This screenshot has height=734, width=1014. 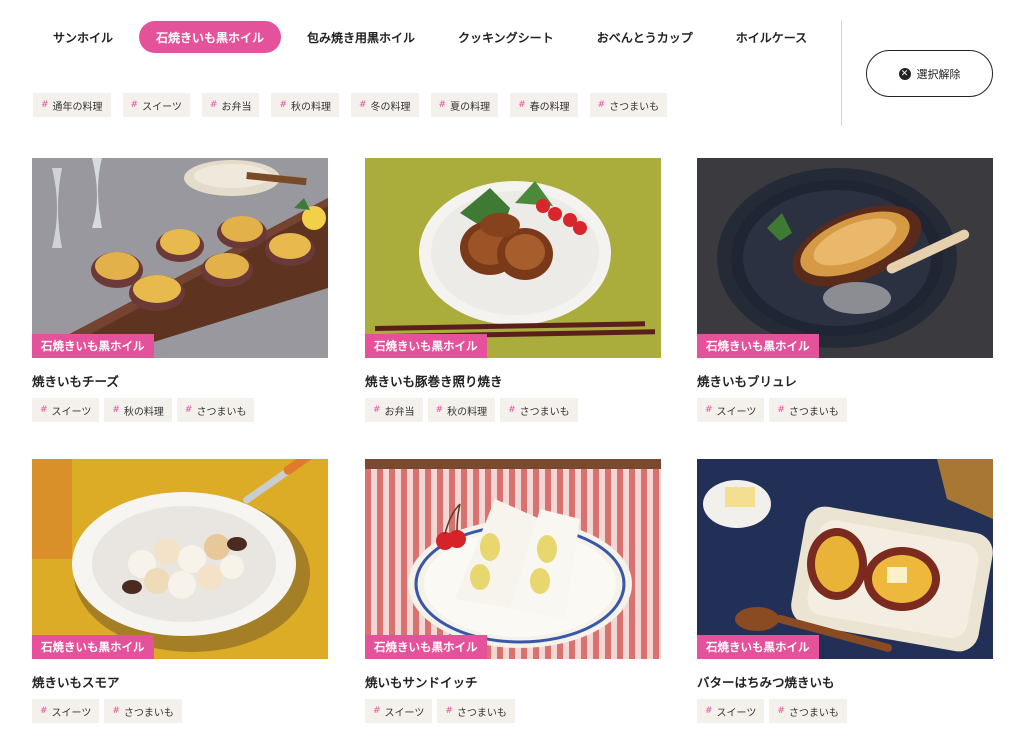 I want to click on header-divider, so click(x=841, y=73).